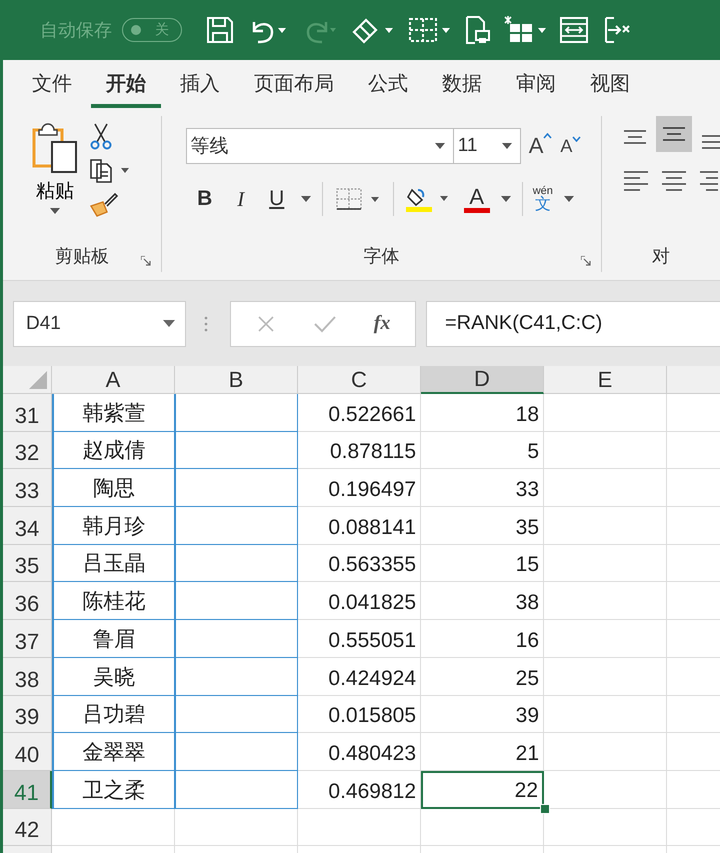 The width and height of the screenshot is (720, 853). Describe the element at coordinates (708, 180) in the screenshot. I see `align-right-icon` at that location.